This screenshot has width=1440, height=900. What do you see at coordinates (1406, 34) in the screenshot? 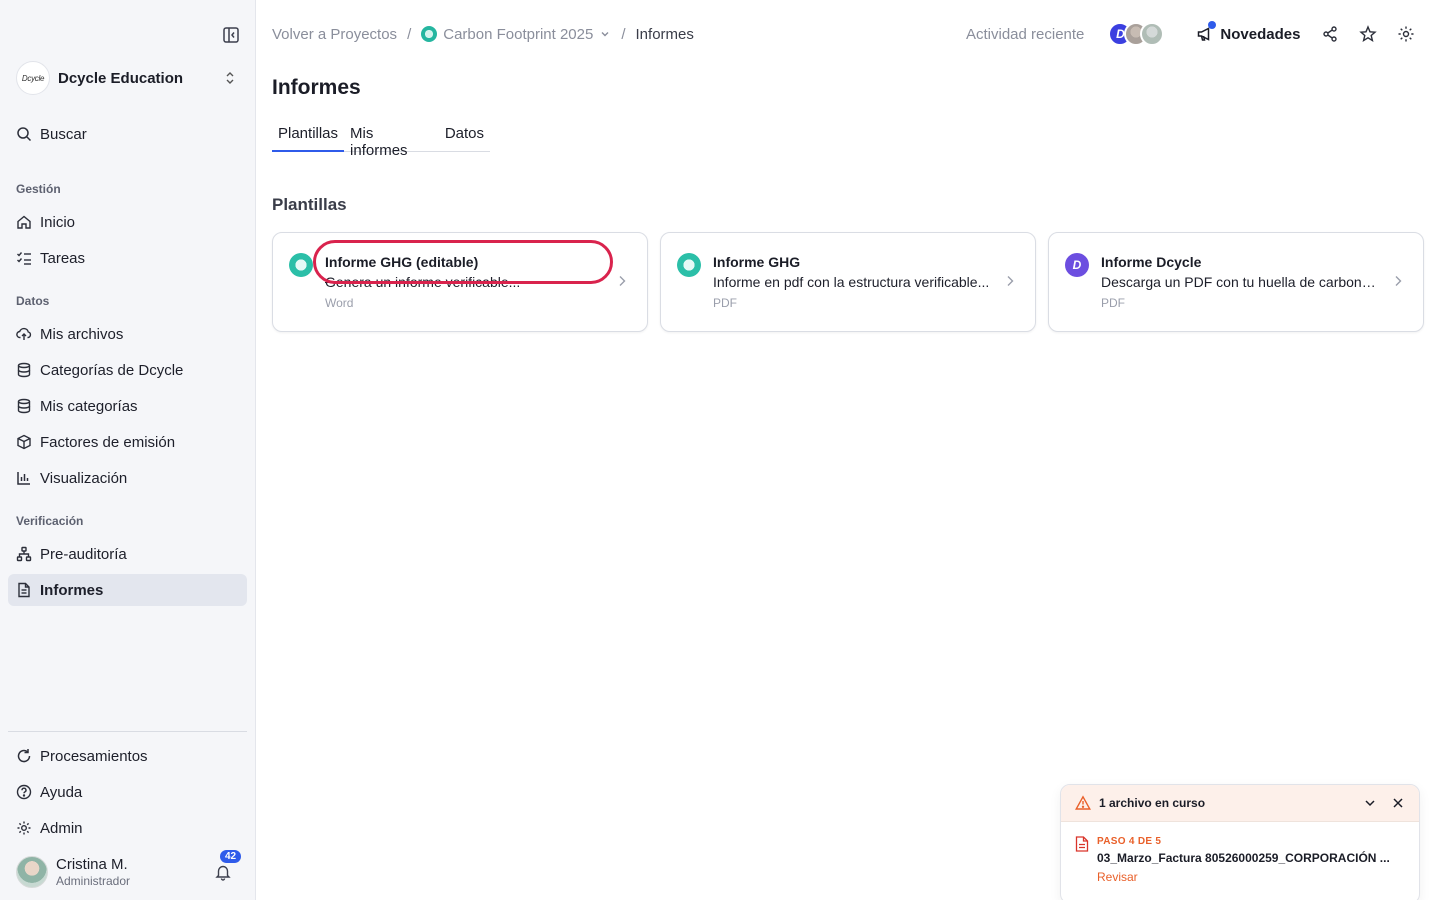
I see `settings-gear-icon` at bounding box center [1406, 34].